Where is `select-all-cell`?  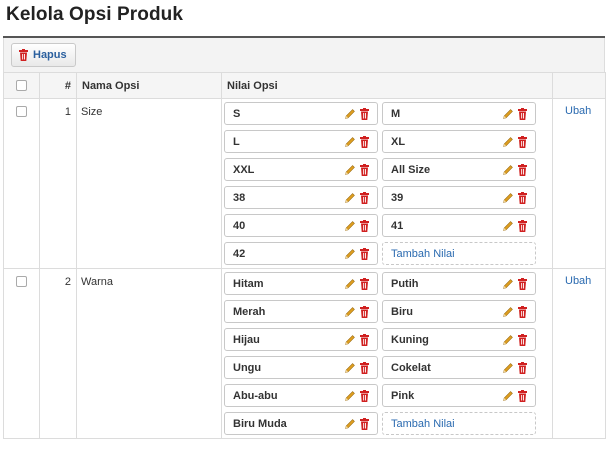
select-all-cell is located at coordinates (21, 85).